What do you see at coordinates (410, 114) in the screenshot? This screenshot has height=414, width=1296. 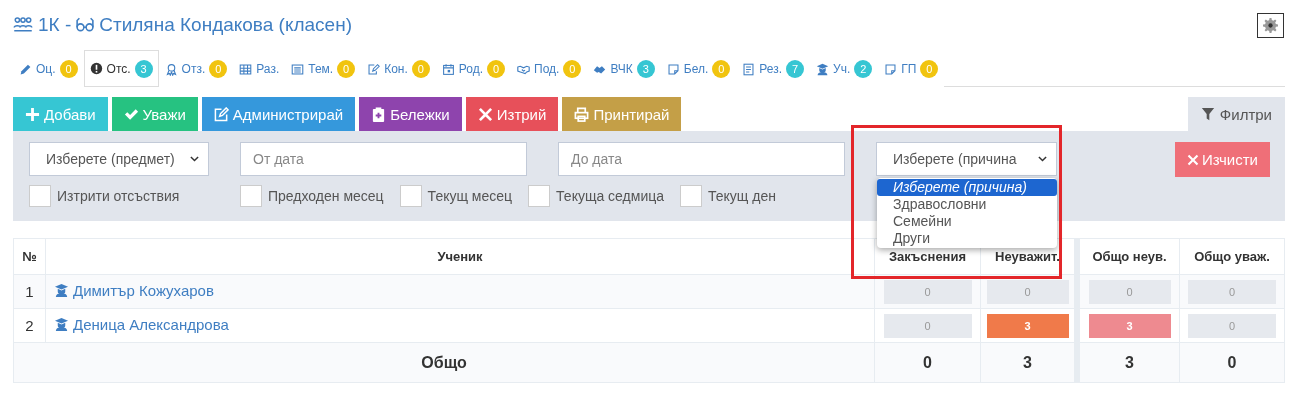 I see `toolbar-button: Бележки` at bounding box center [410, 114].